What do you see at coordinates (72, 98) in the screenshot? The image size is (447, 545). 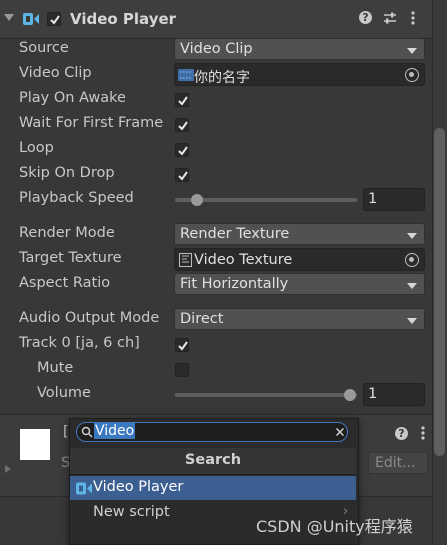 I see `play-on-awake-label: Play On Awake` at bounding box center [72, 98].